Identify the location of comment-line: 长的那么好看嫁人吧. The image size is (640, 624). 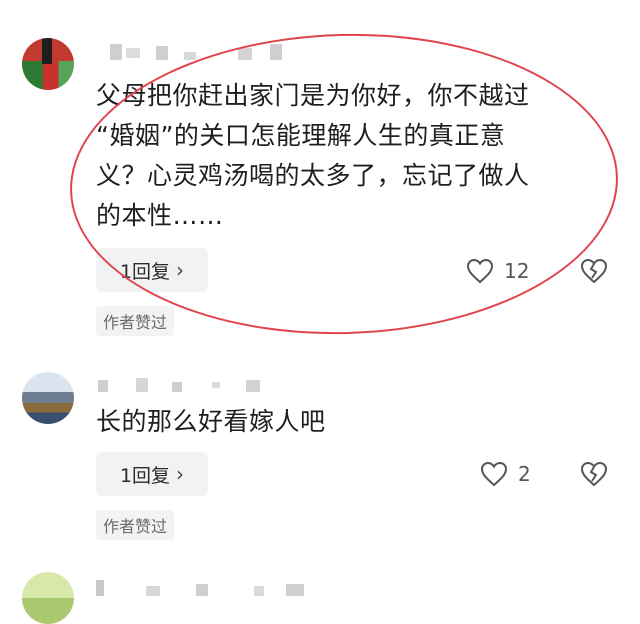
(211, 421).